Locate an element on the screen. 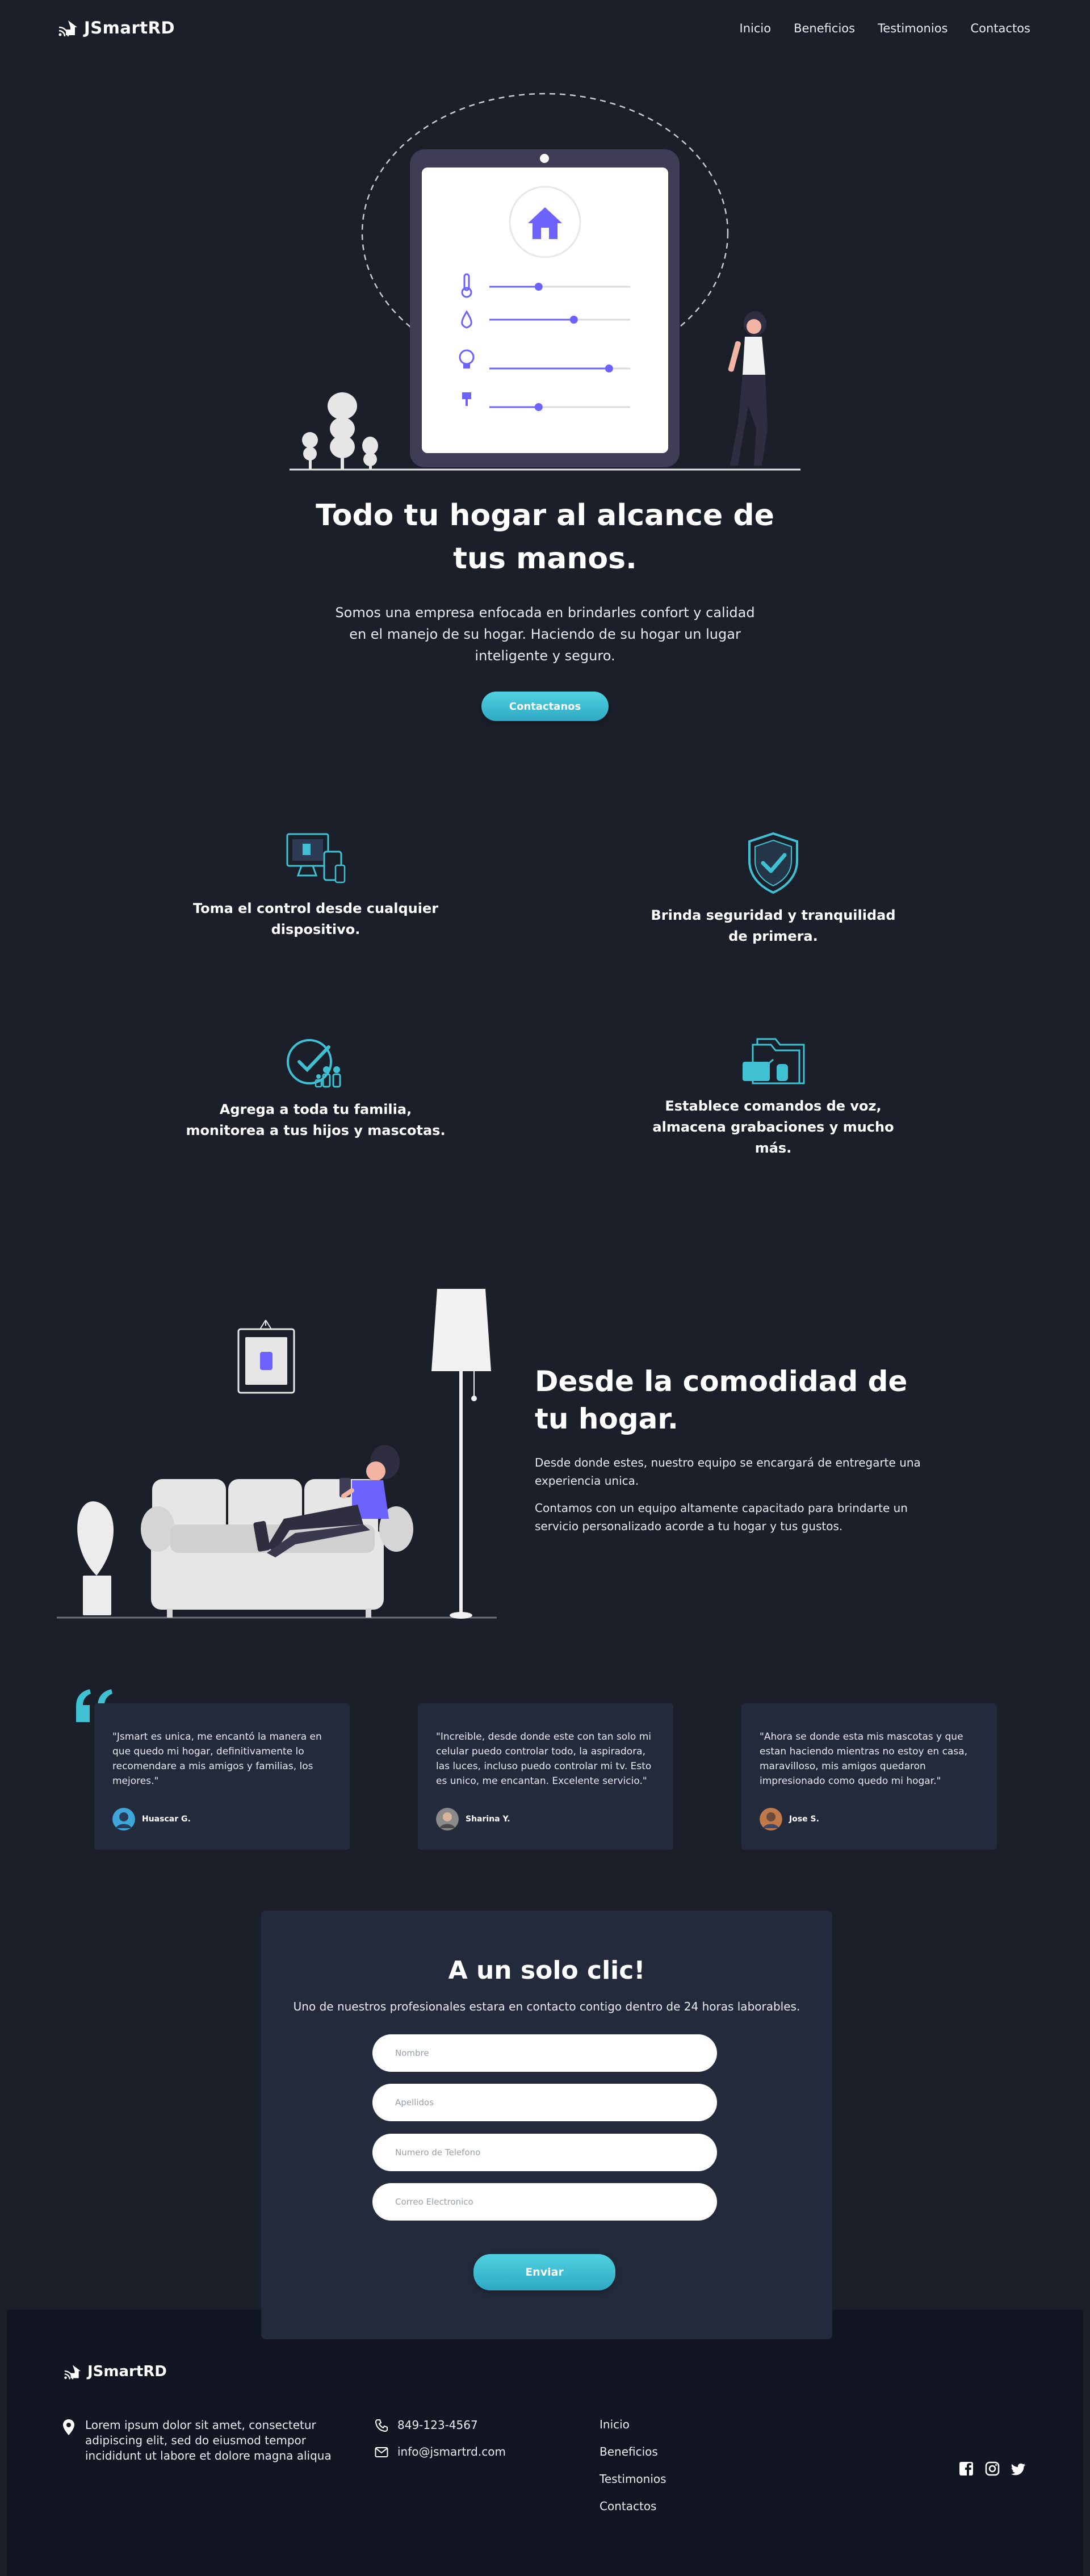 This screenshot has width=1090, height=2576. contact-title: A un solo clic! is located at coordinates (547, 1970).